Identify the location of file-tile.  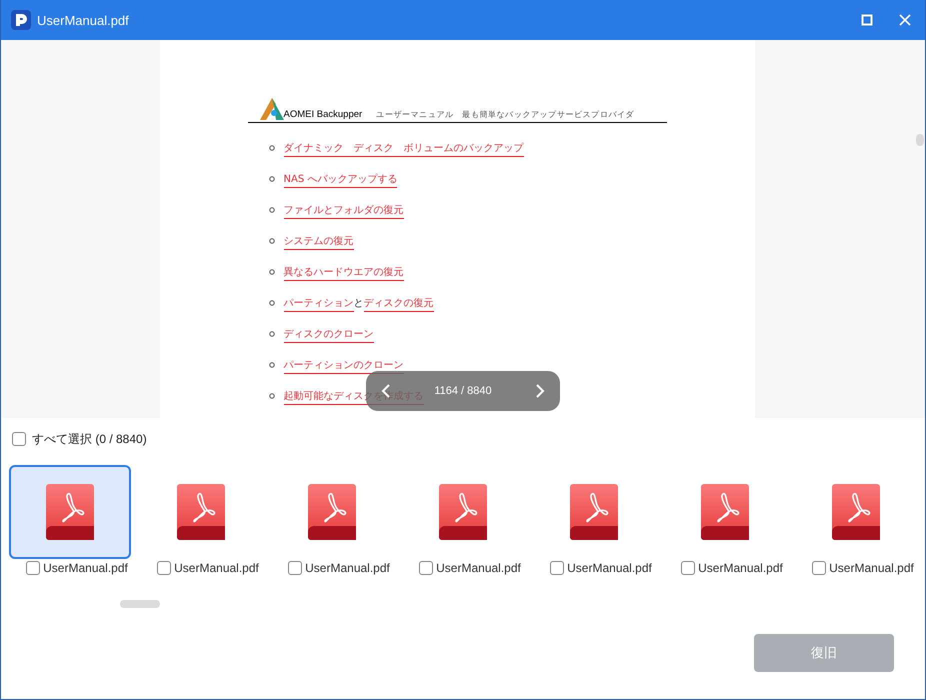
(70, 512).